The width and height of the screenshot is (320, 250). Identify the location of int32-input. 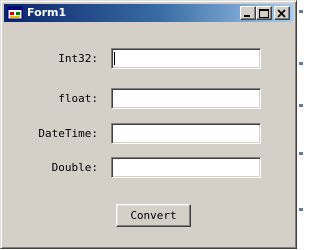
(186, 58).